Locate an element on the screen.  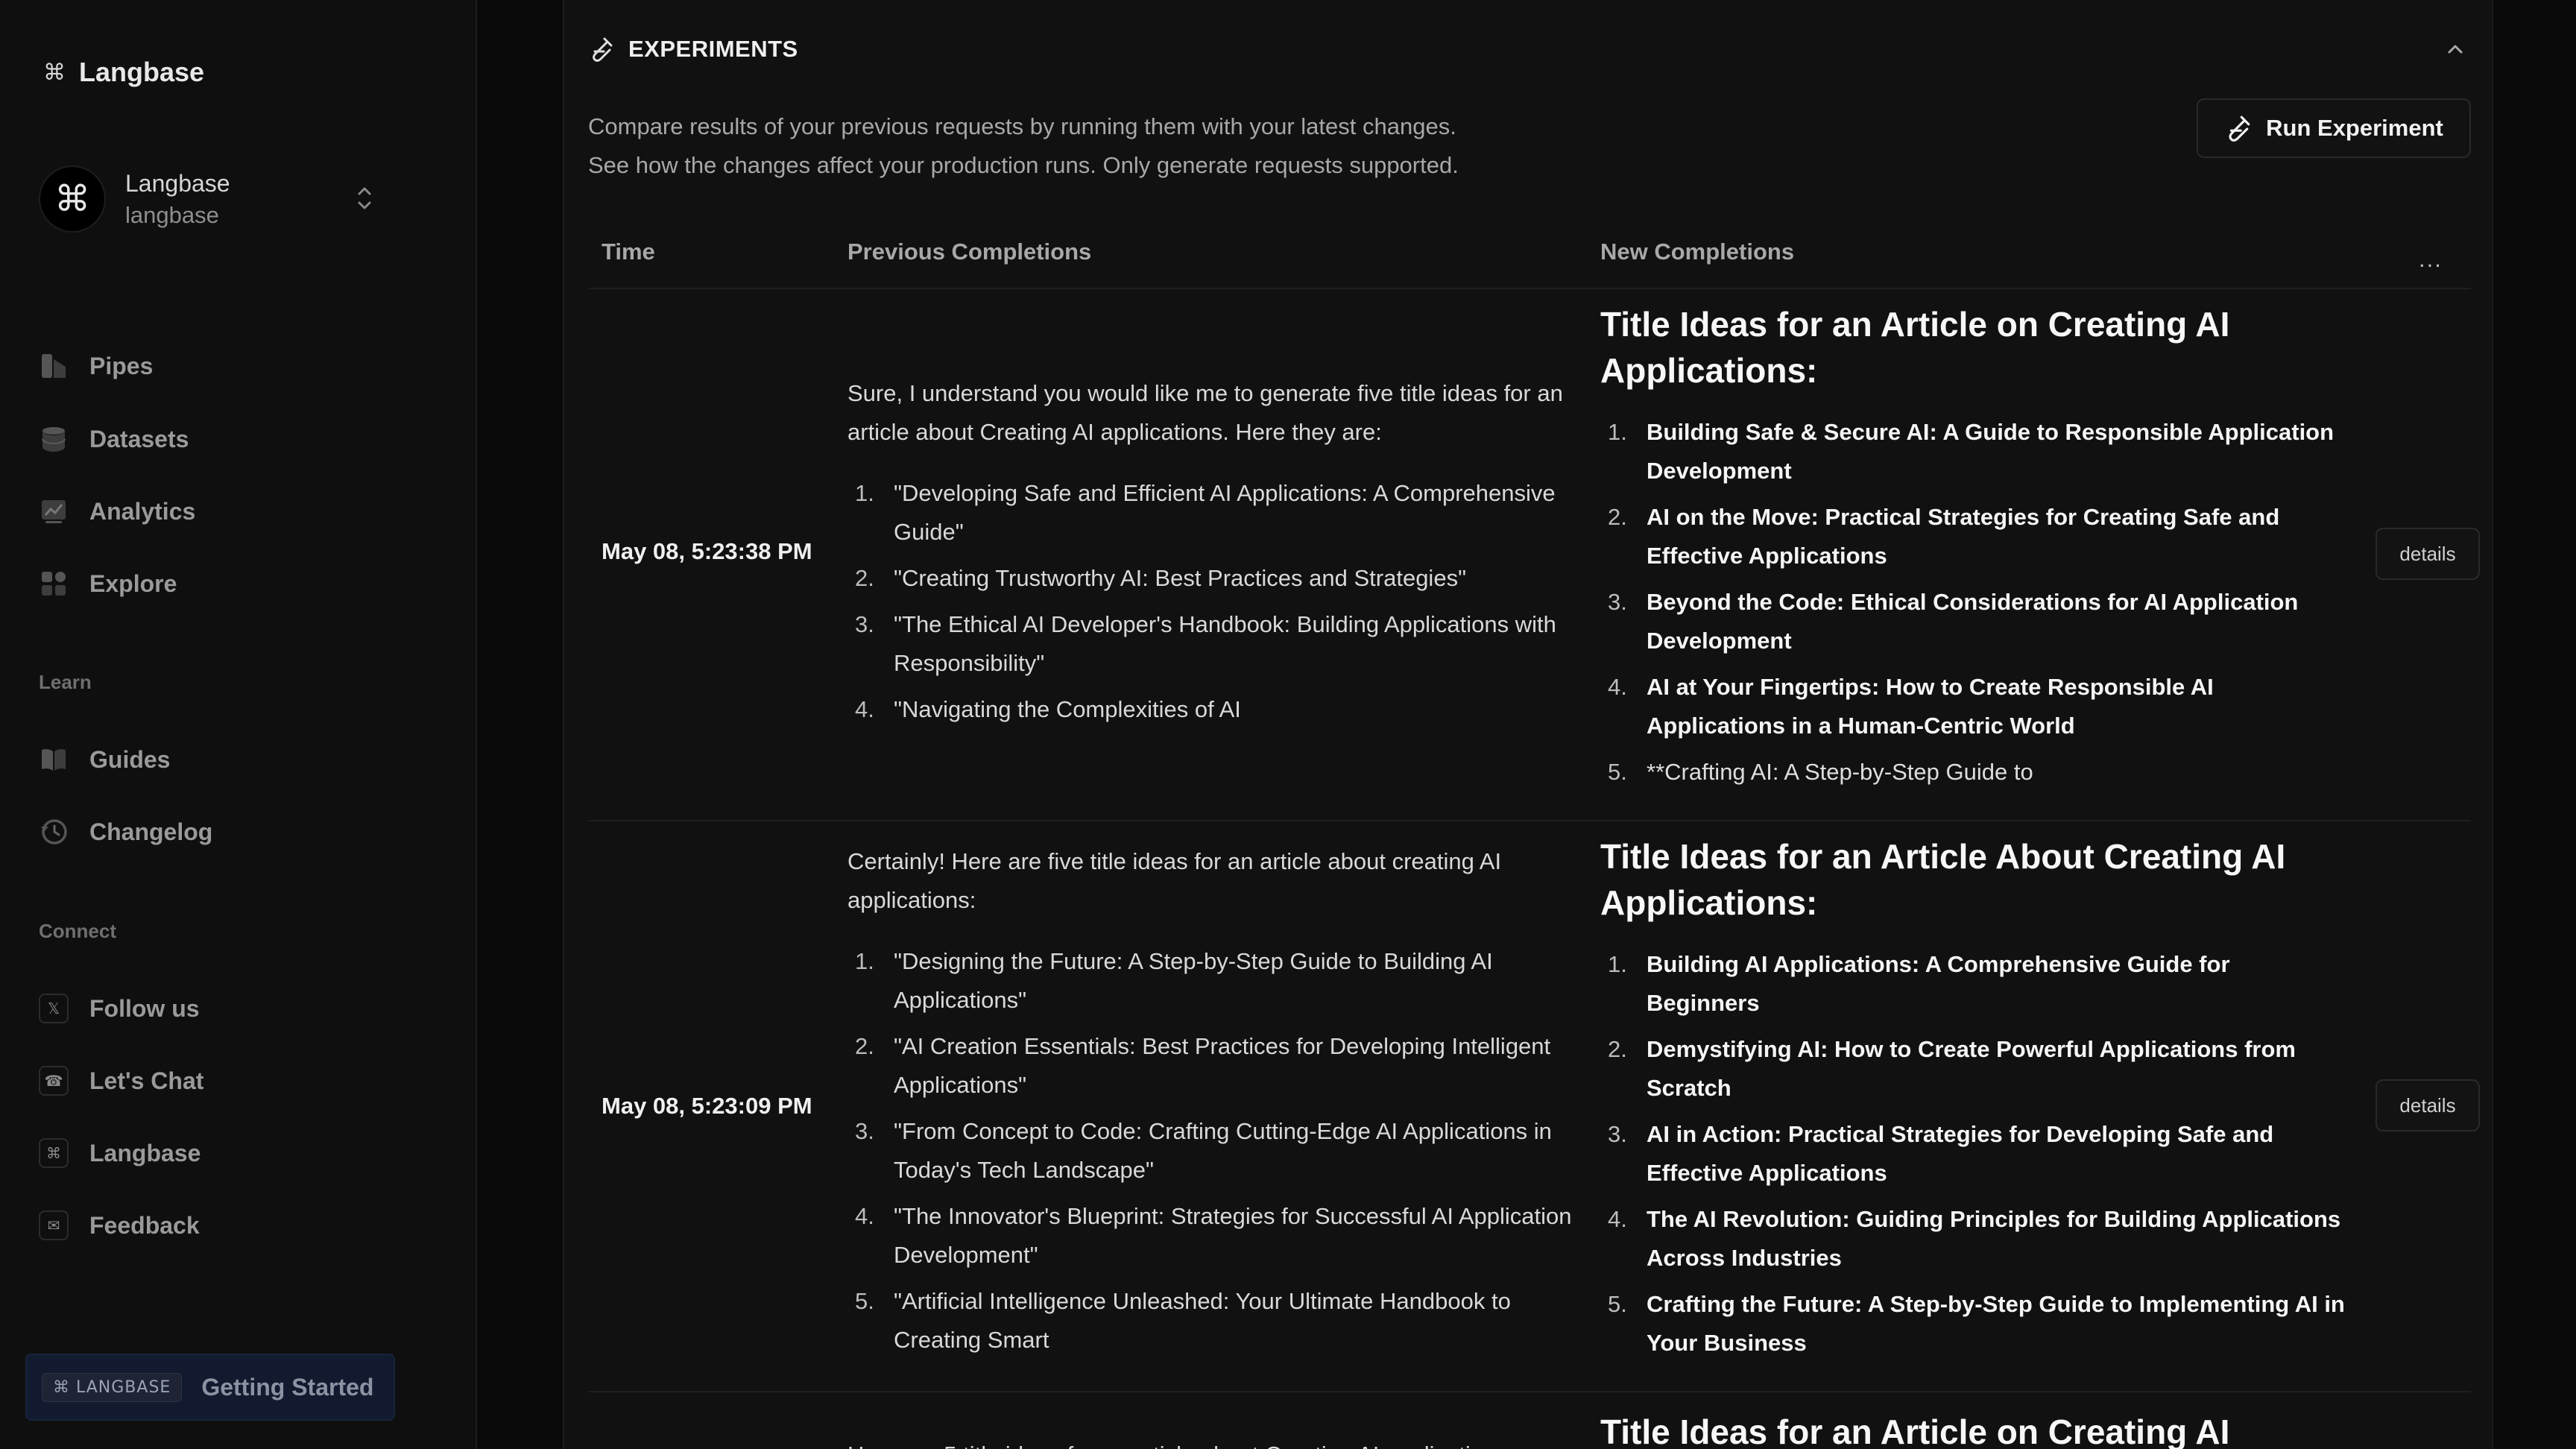
sidebar-item-datasets: Datasets is located at coordinates (114, 439).